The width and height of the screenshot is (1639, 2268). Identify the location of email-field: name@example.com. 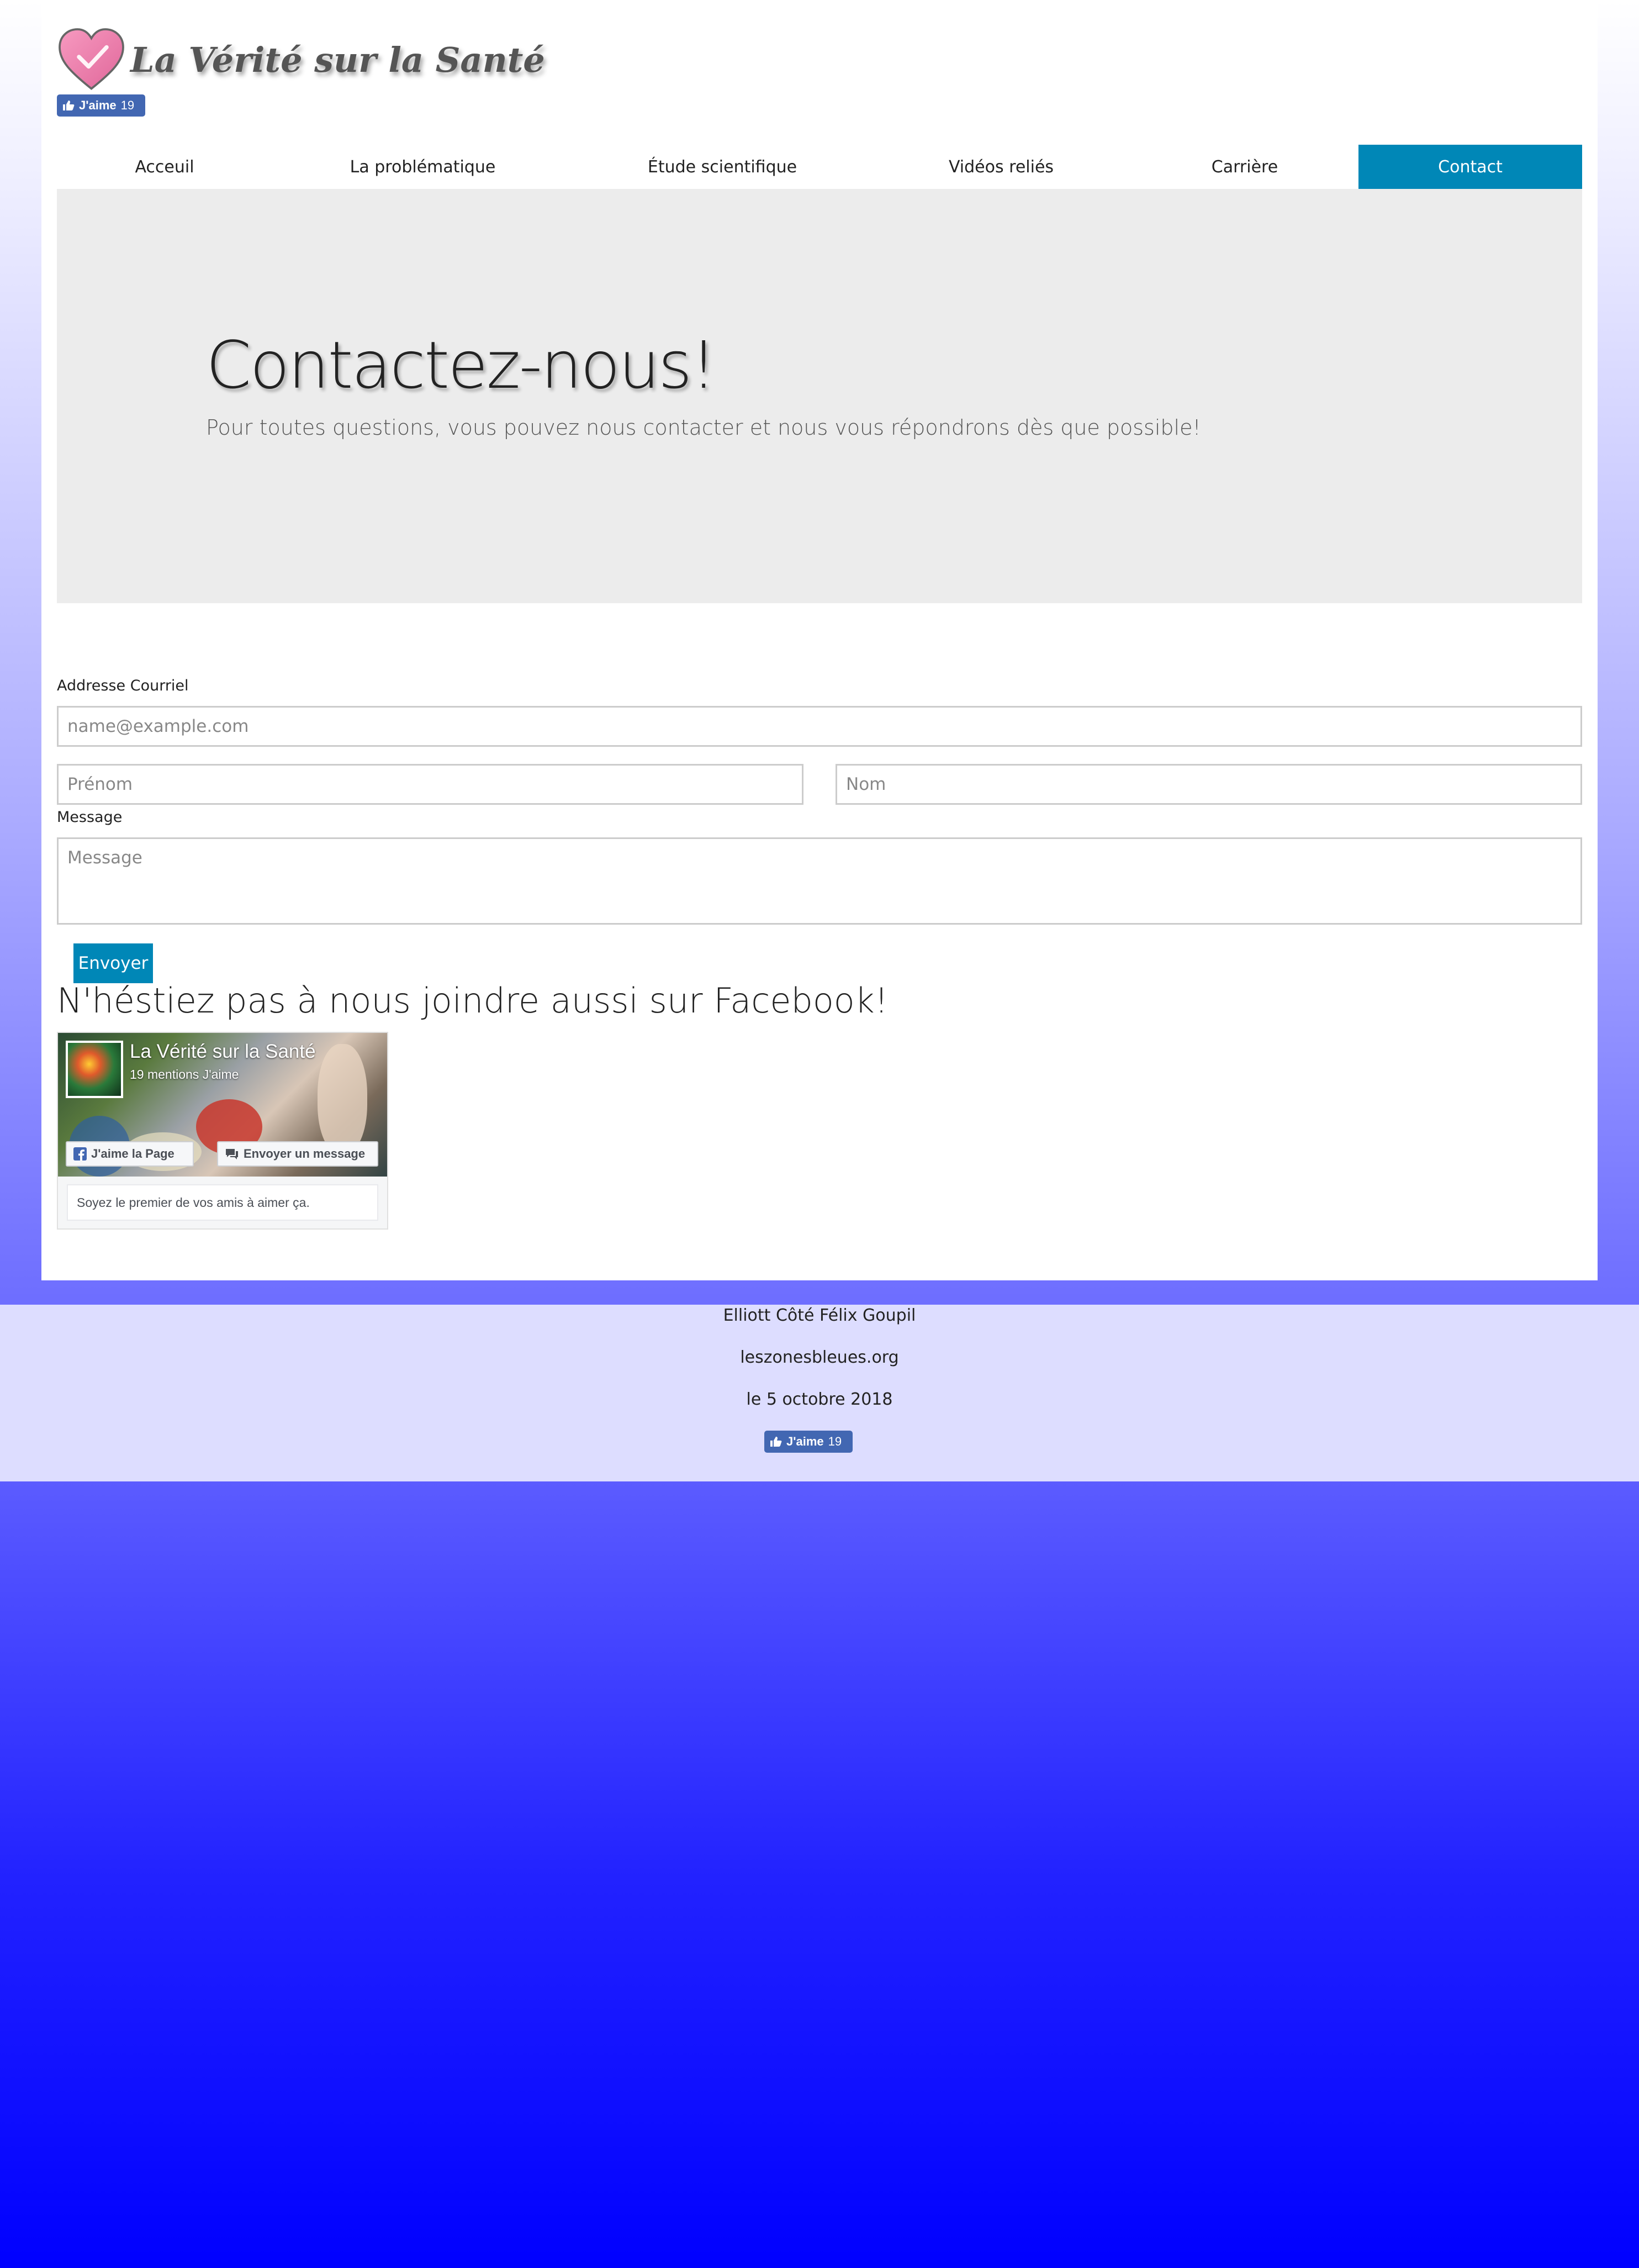
(819, 726).